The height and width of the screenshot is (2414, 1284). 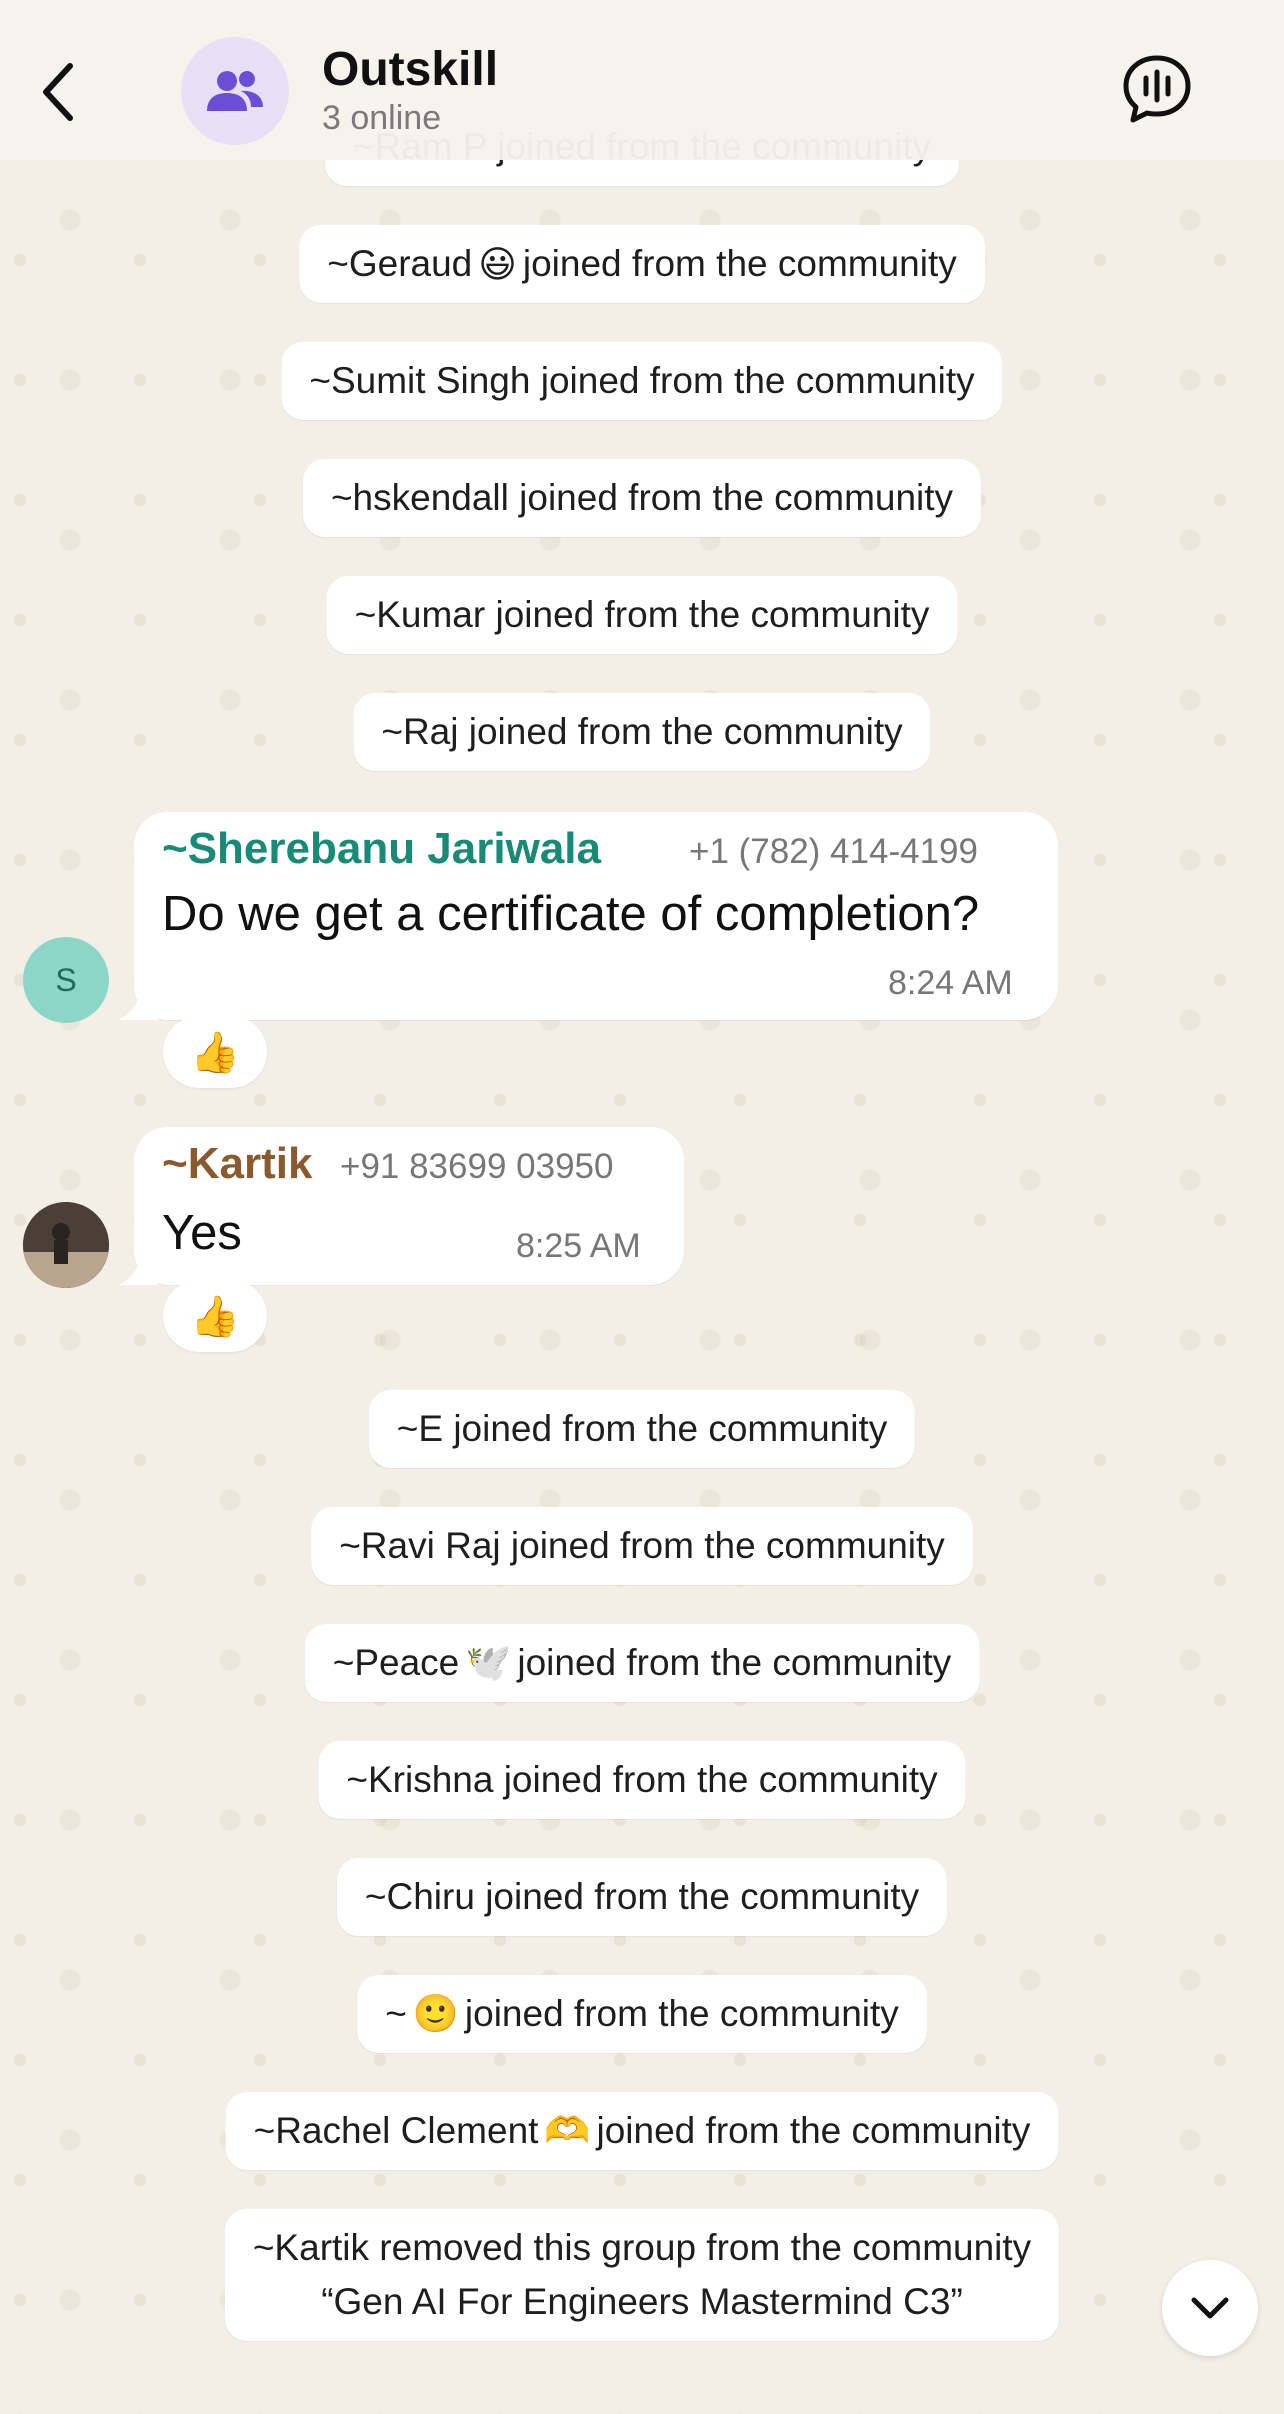 I want to click on system-message-text: ~Krishna joined from the community, so click(x=642, y=1779).